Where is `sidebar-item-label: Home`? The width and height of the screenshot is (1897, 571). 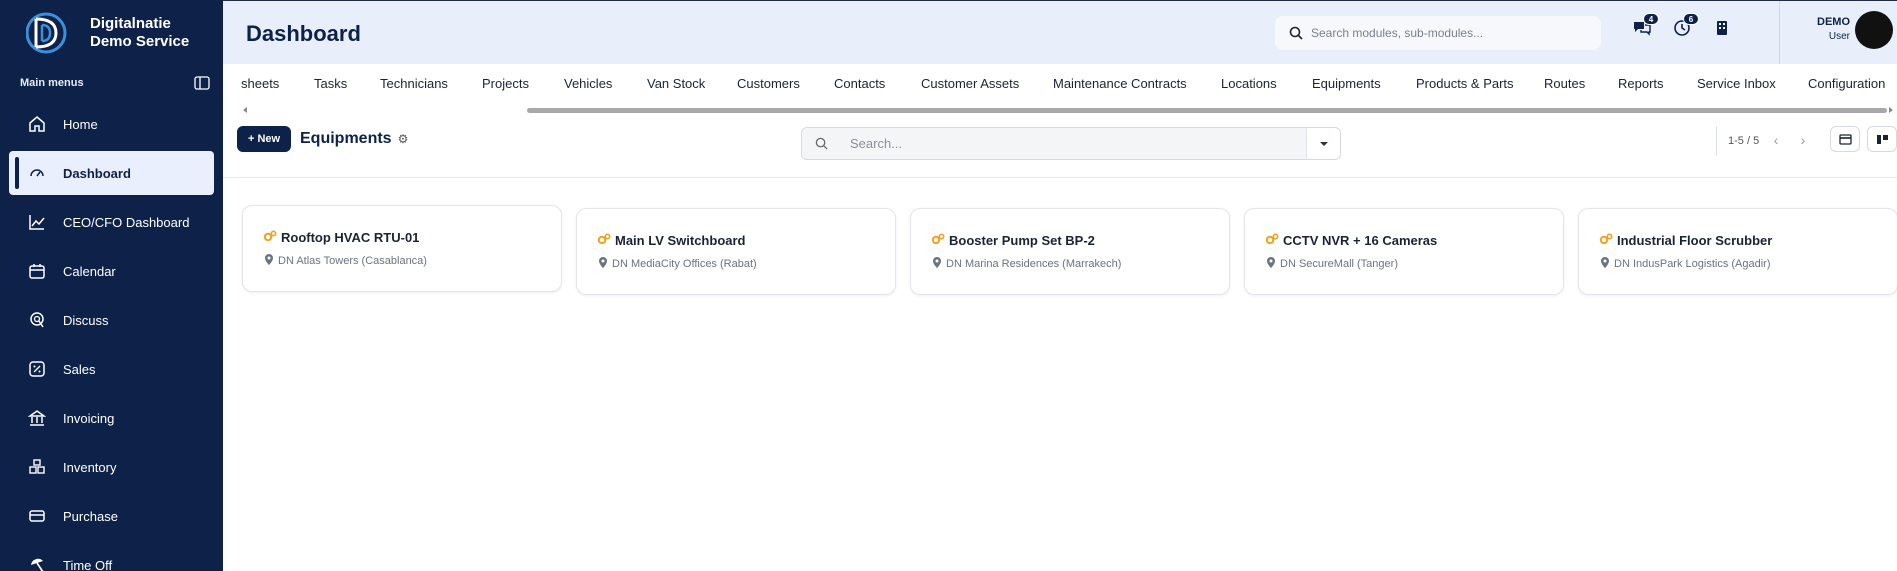
sidebar-item-label: Home is located at coordinates (80, 124).